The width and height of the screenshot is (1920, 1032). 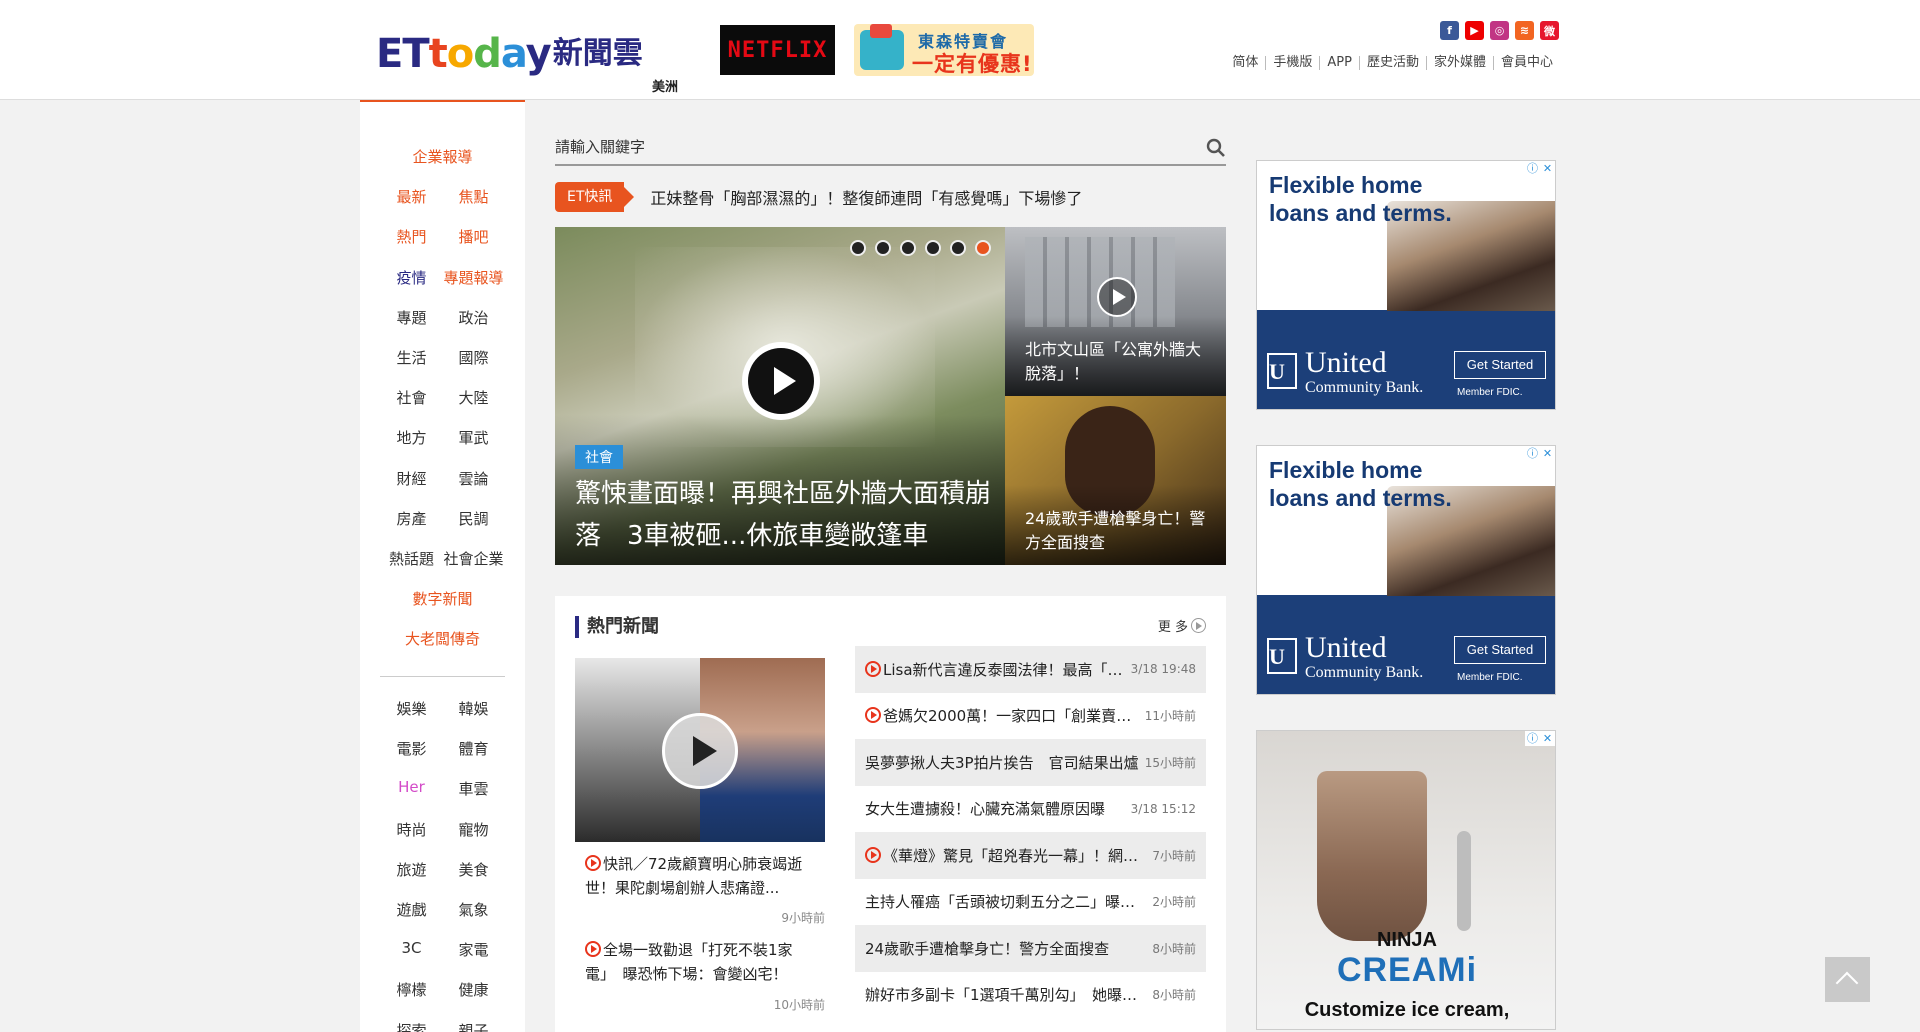 What do you see at coordinates (1030, 948) in the screenshot?
I see `list-item: 24歲歌手遭槍擊身亡！警方全面搜查 8小時前` at bounding box center [1030, 948].